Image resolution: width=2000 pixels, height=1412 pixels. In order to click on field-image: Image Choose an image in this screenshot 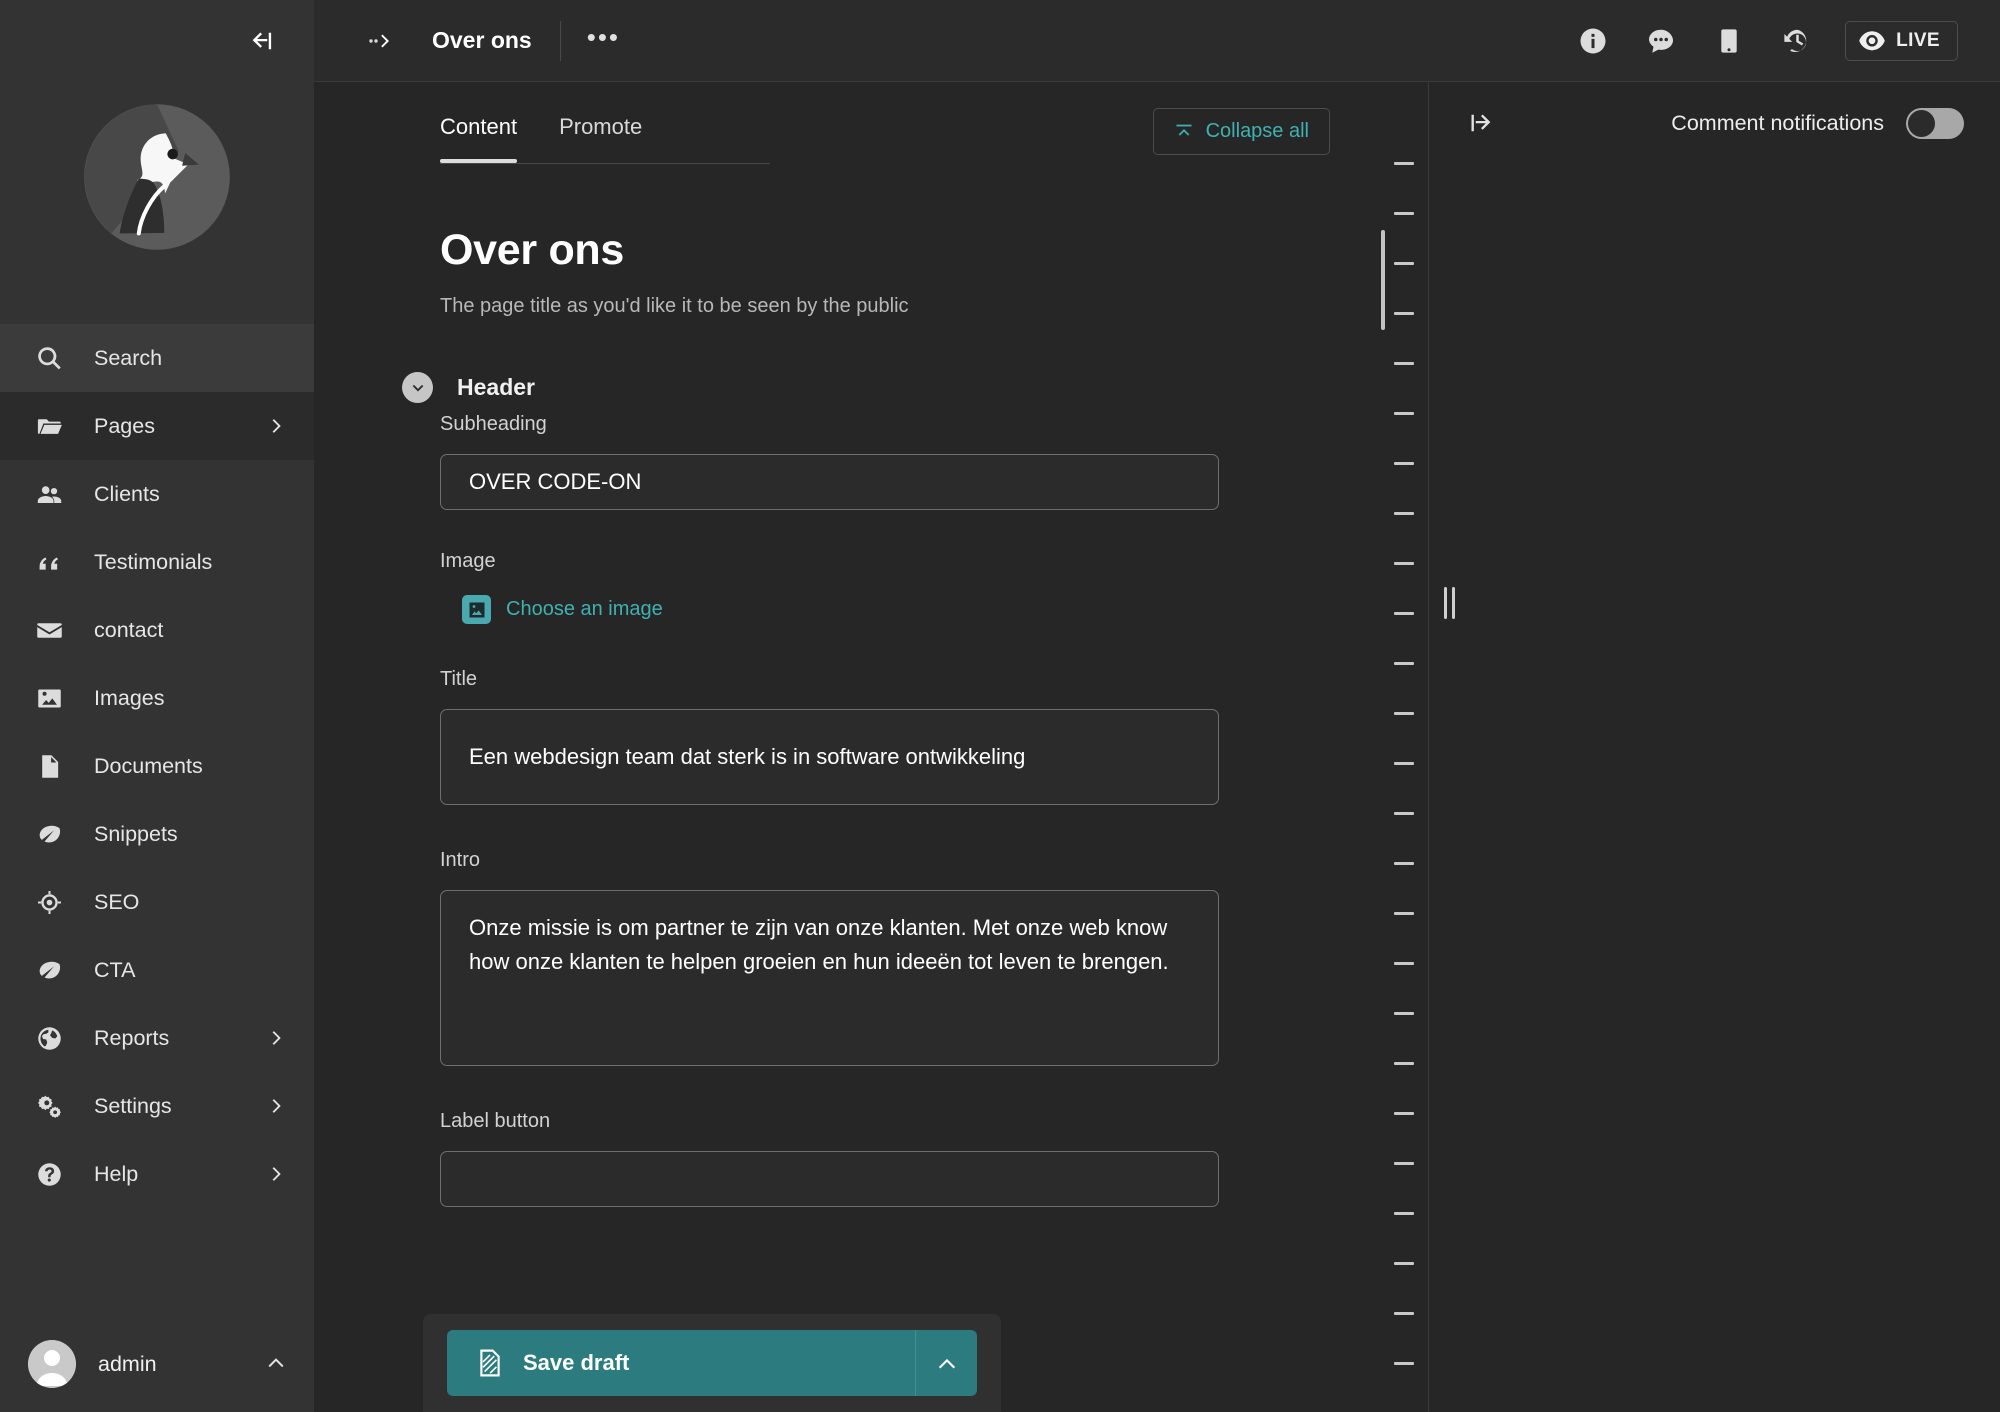, I will do `click(871, 587)`.